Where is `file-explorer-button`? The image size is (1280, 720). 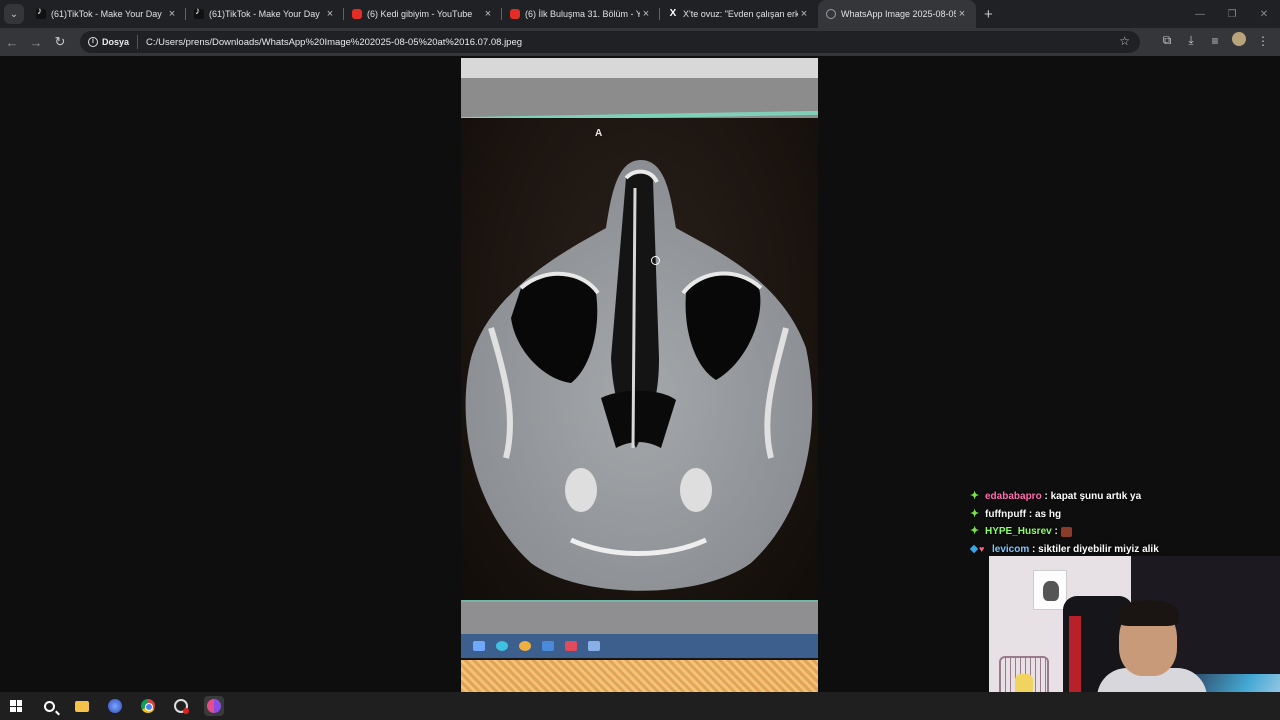
file-explorer-button is located at coordinates (82, 706).